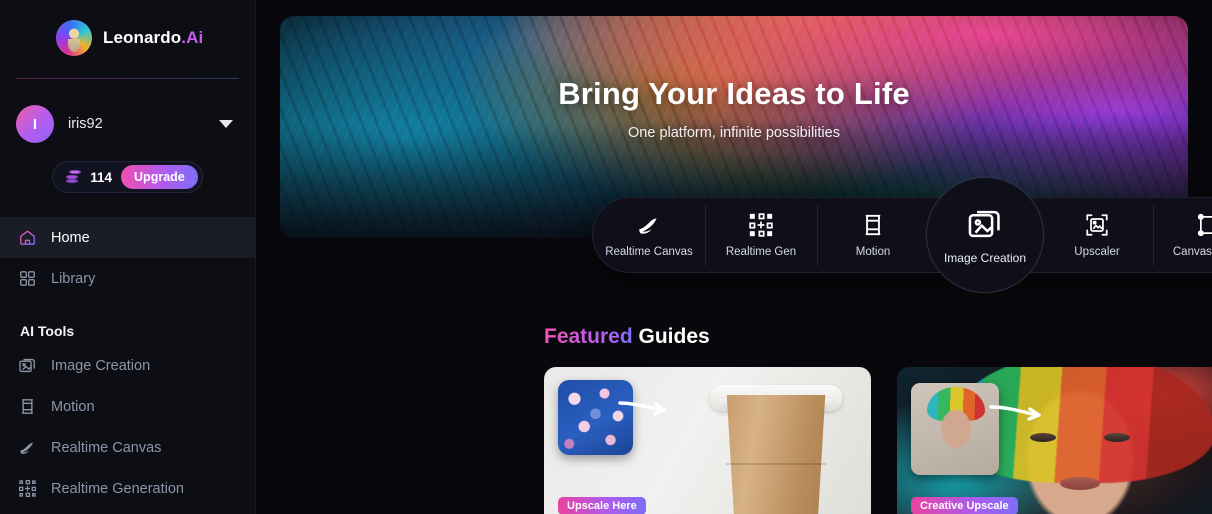 The image size is (1212, 514). I want to click on hero-subtitle: One platform, infinite possibilities, so click(734, 133).